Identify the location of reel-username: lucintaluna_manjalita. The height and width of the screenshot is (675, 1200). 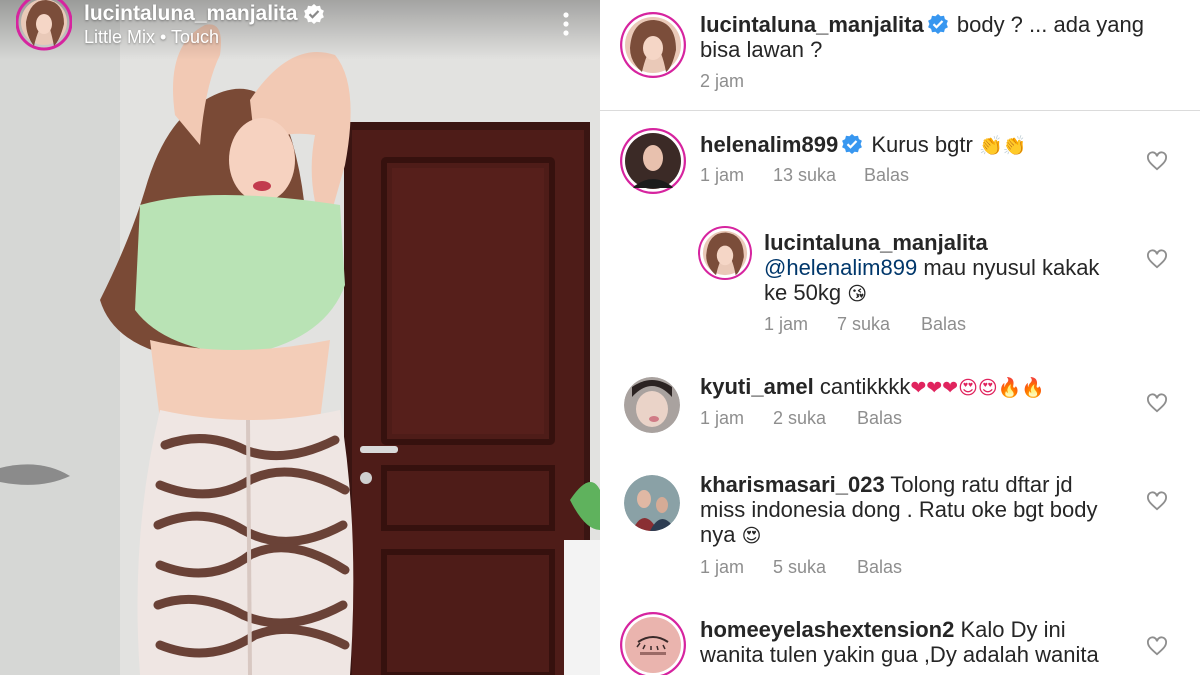
(204, 14).